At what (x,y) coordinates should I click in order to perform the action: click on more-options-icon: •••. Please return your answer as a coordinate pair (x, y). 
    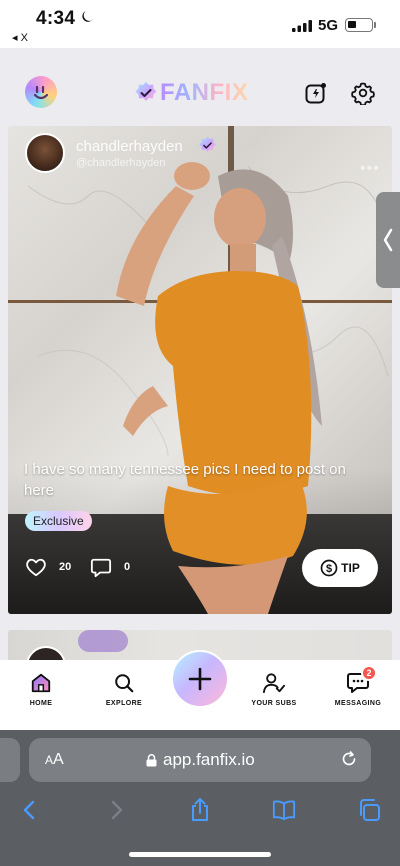
    Looking at the image, I should click on (370, 169).